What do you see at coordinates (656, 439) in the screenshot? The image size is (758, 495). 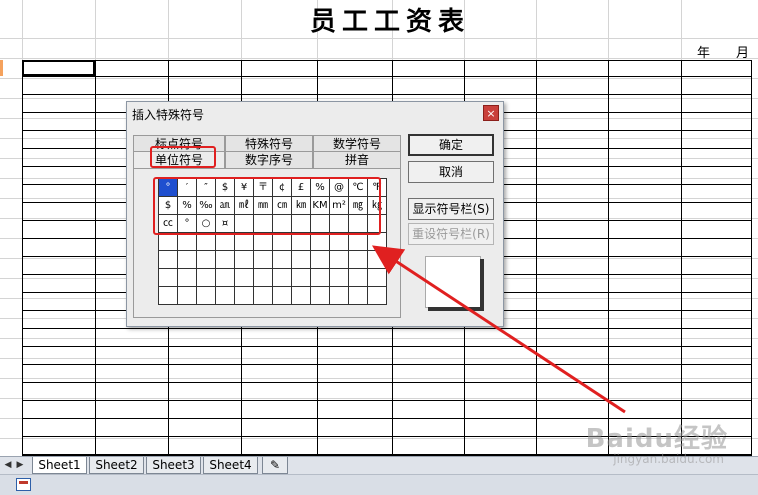 I see `watermark-logo: Baidu经验` at bounding box center [656, 439].